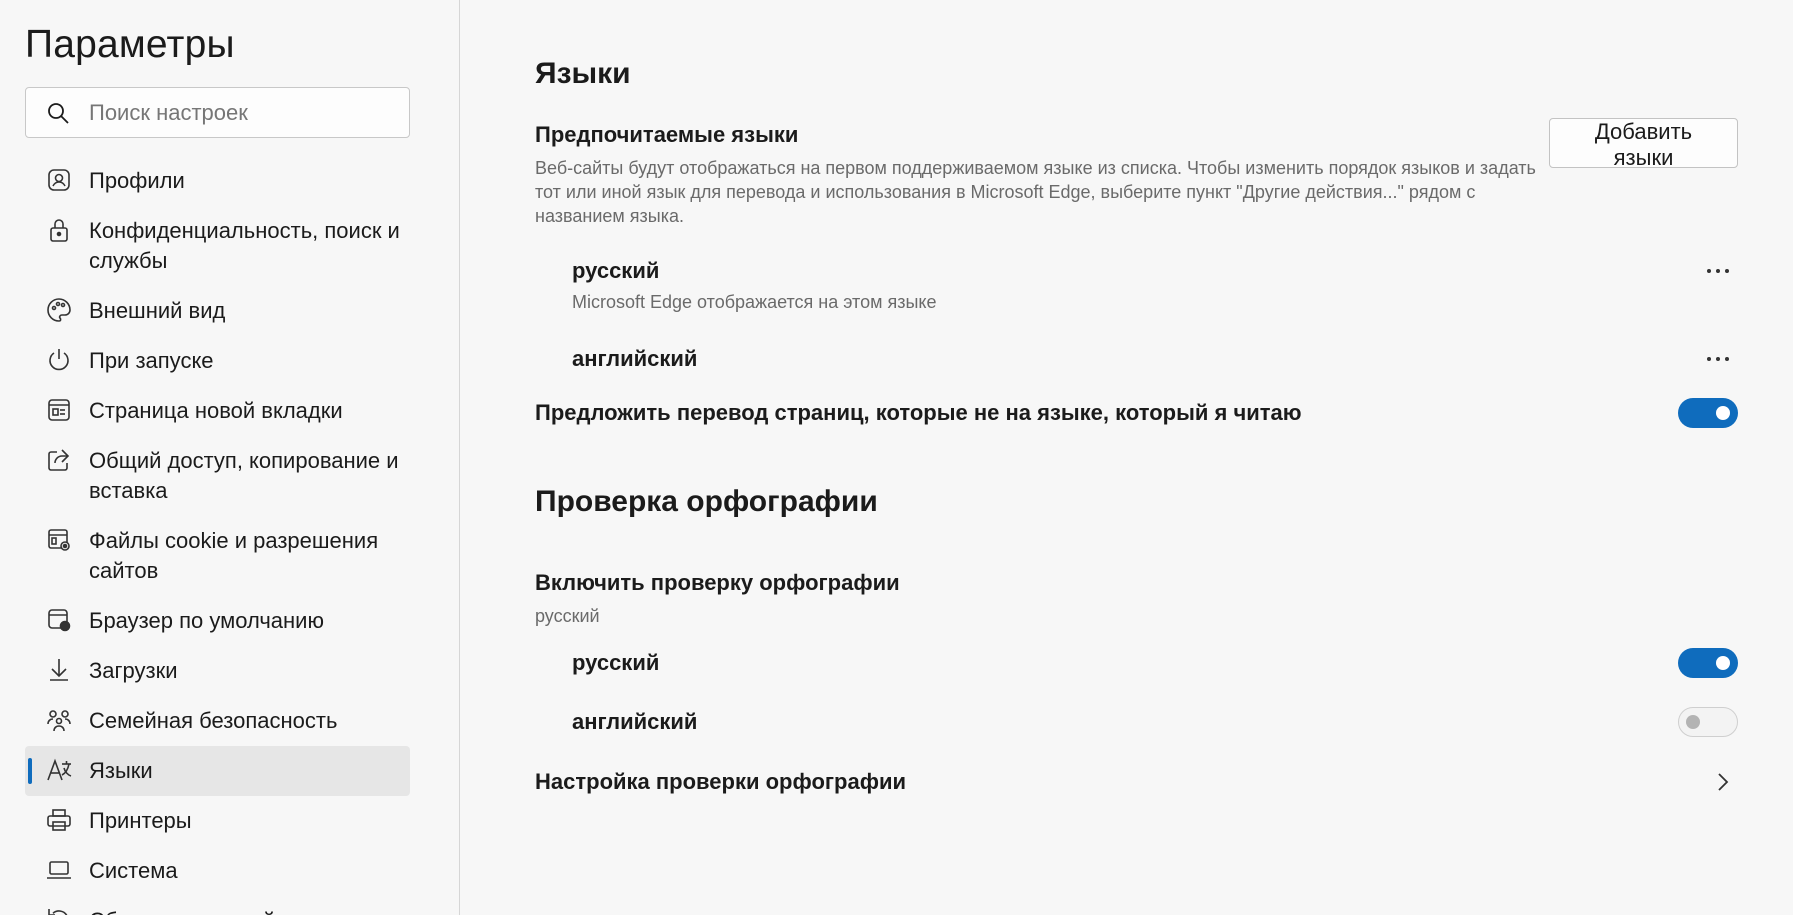 Image resolution: width=1793 pixels, height=915 pixels. Describe the element at coordinates (583, 73) in the screenshot. I see `languages-heading: Языки` at that location.